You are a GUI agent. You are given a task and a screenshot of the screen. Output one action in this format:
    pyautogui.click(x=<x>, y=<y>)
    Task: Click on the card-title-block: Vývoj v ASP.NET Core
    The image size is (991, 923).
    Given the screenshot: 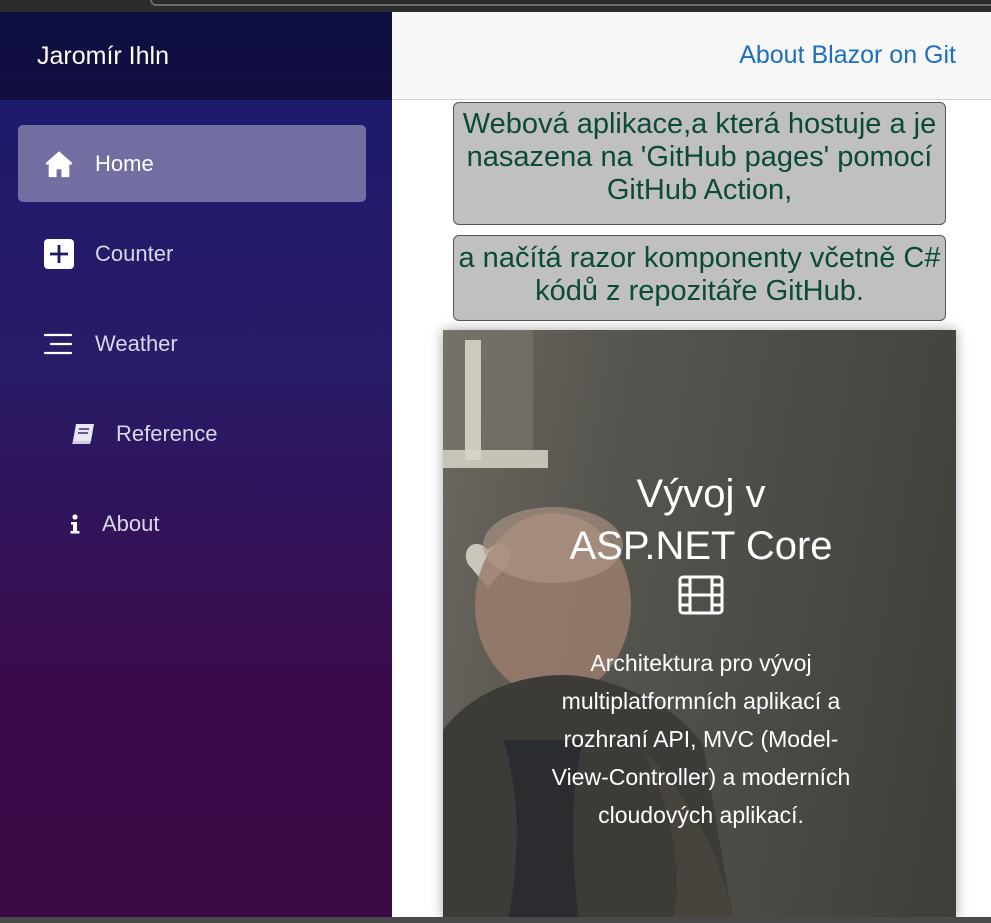 What is the action you would take?
    pyautogui.click(x=701, y=548)
    